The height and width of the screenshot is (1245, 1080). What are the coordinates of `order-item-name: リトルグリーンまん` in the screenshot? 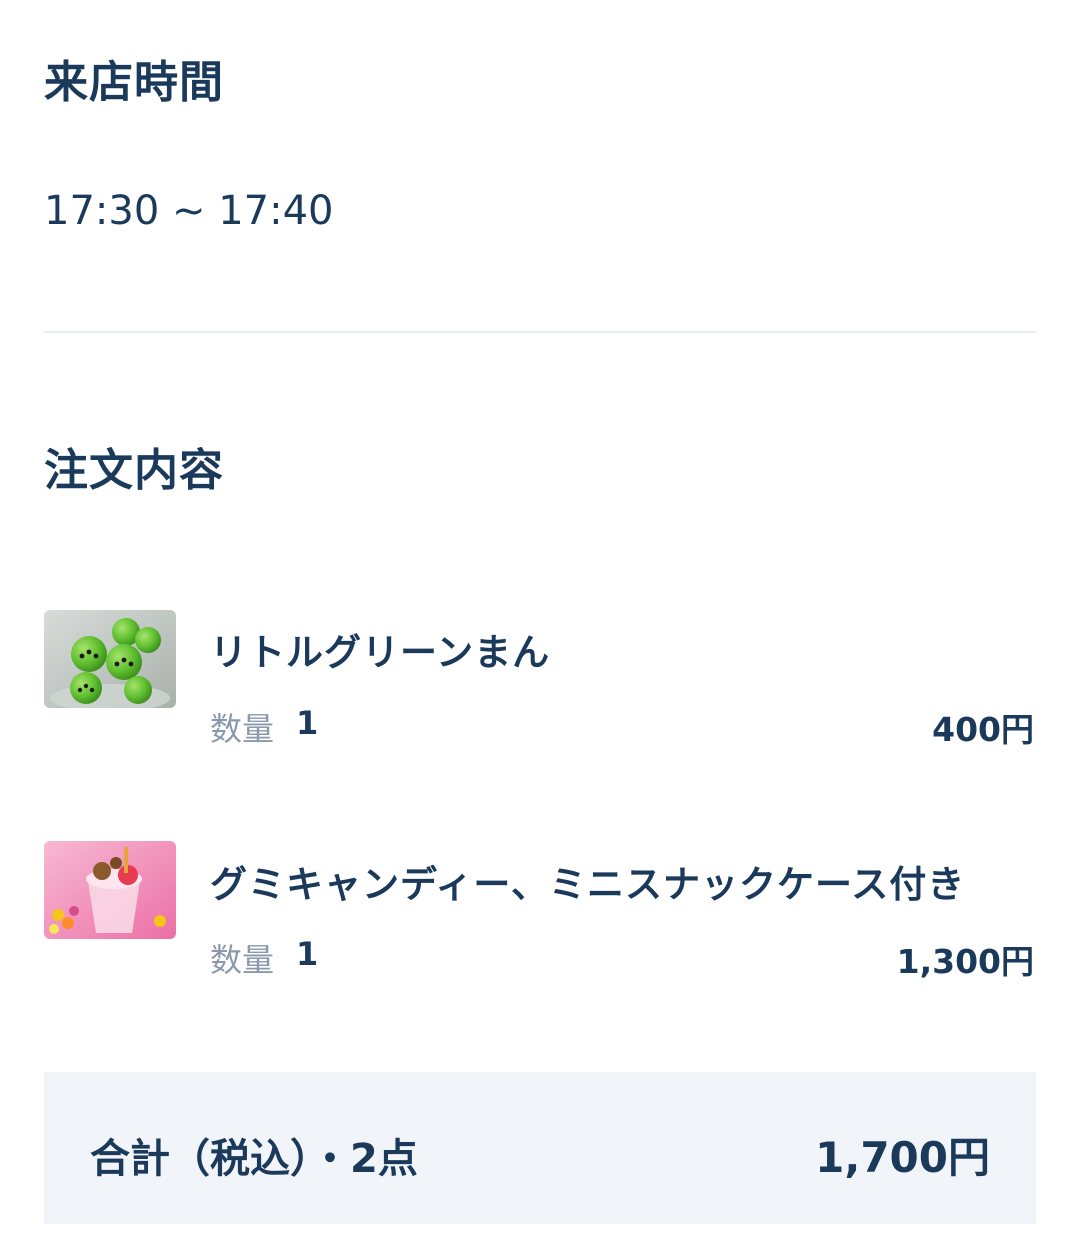 It's located at (380, 652).